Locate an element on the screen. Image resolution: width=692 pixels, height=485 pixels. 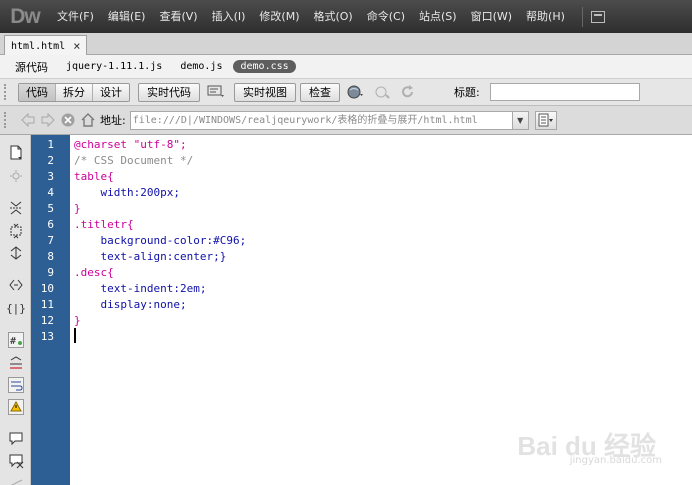
related-file-demo-css: demo.css is located at coordinates (264, 66).